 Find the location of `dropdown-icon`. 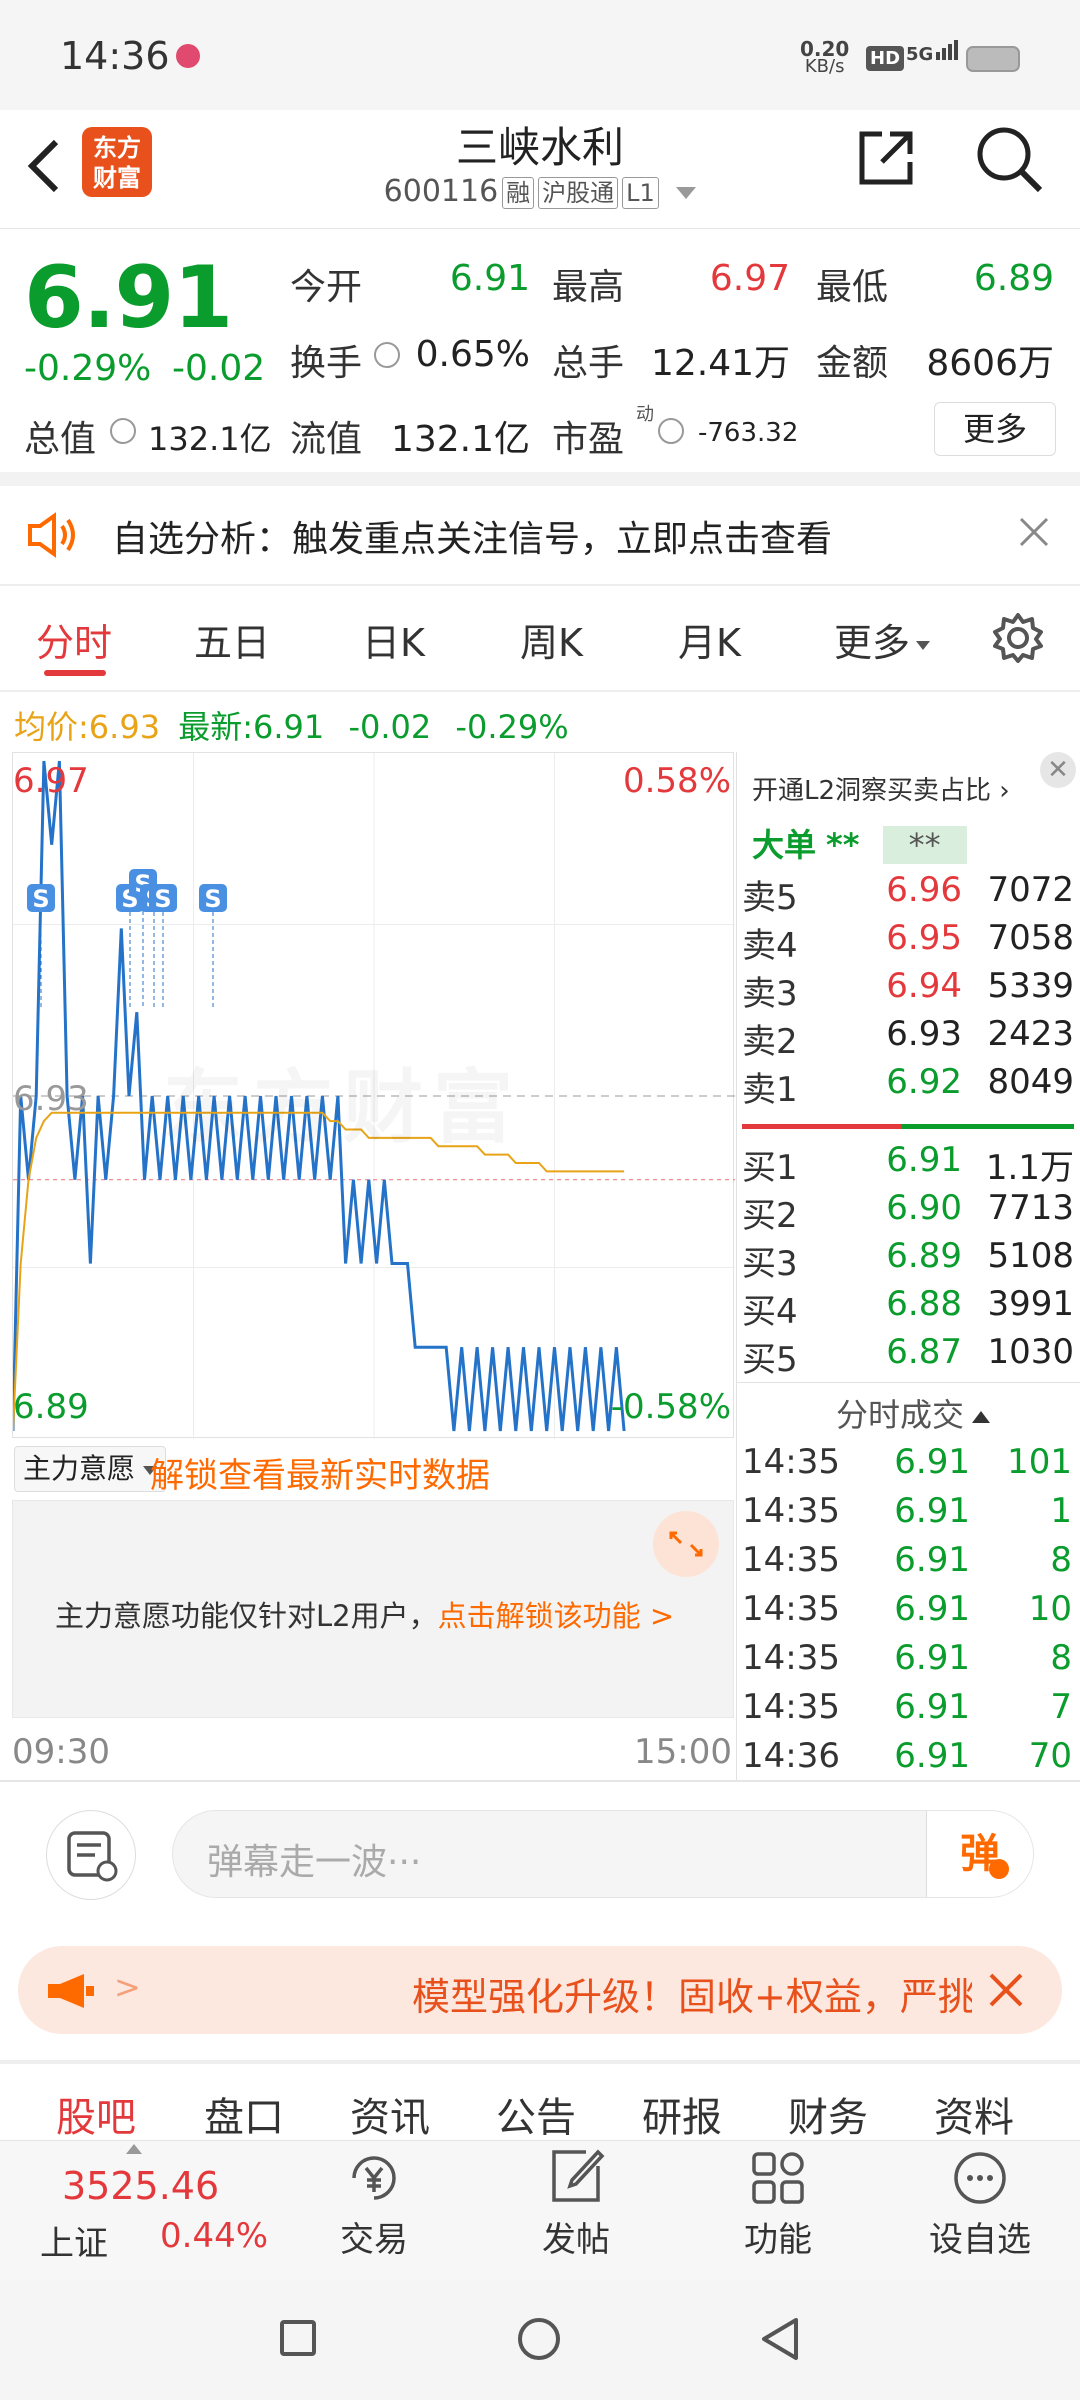

dropdown-icon is located at coordinates (923, 645).